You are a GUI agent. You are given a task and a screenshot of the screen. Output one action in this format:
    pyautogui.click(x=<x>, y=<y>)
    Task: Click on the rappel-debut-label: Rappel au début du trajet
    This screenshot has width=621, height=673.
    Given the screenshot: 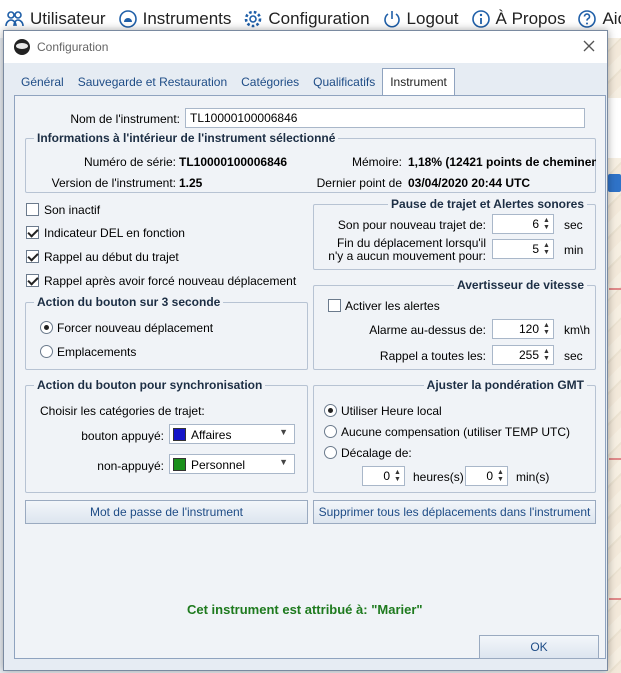 What is the action you would take?
    pyautogui.click(x=111, y=257)
    